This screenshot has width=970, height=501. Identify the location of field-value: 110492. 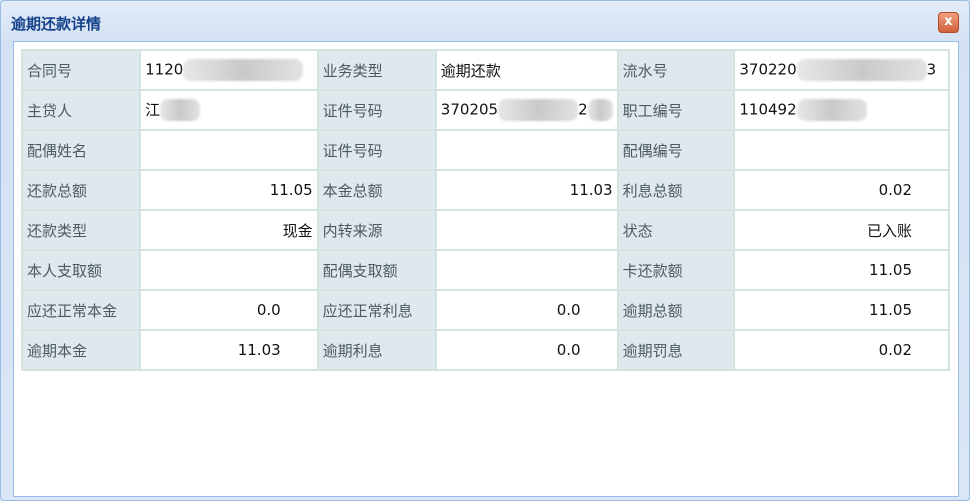
(841, 110).